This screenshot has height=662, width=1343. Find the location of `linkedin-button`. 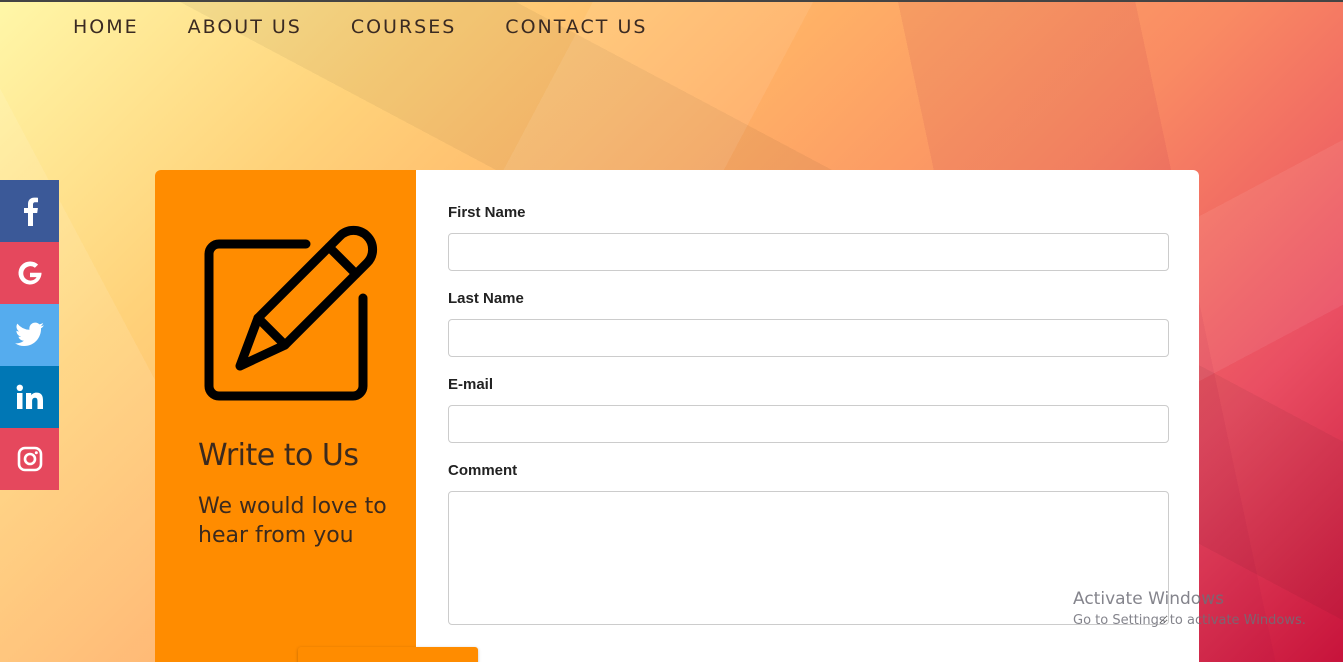

linkedin-button is located at coordinates (29, 397).